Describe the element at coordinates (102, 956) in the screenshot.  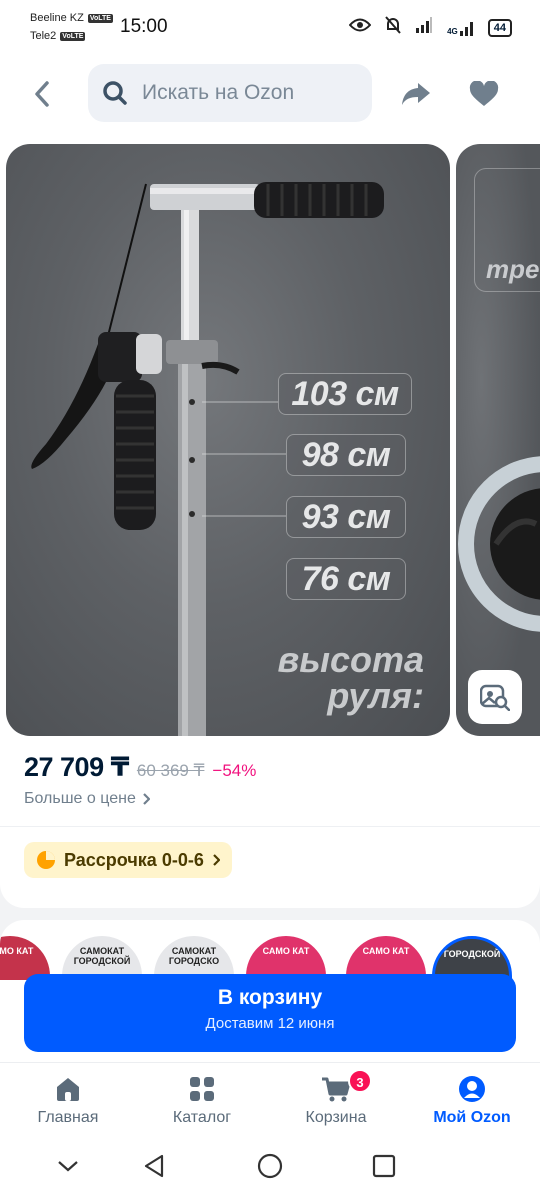
I see `thumbnail-label: САМОКАТ ГОРОДСКОЙ` at that location.